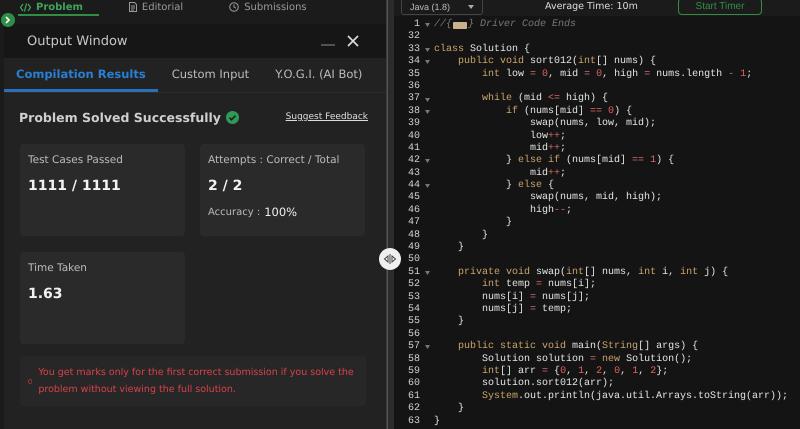  What do you see at coordinates (327, 117) in the screenshot?
I see `suggest-feedback-link: Suggest Feedback` at bounding box center [327, 117].